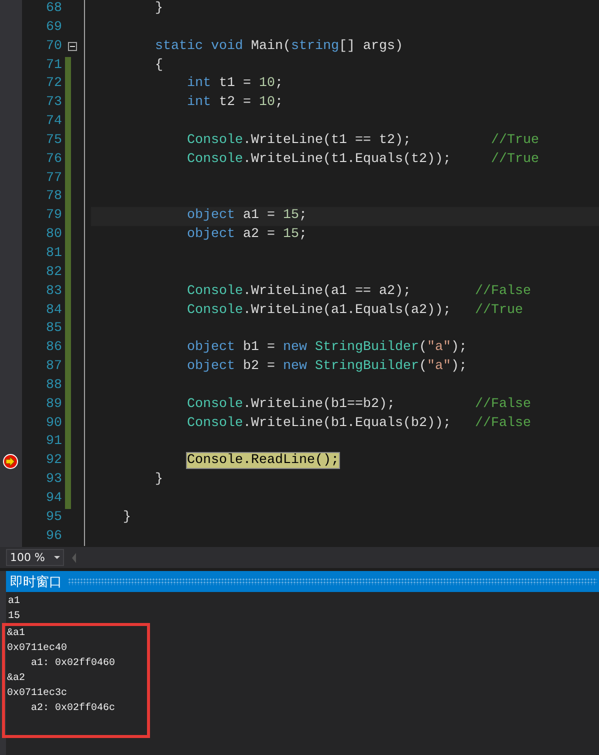 This screenshot has width=599, height=755. I want to click on output-line: &a1, so click(16, 634).